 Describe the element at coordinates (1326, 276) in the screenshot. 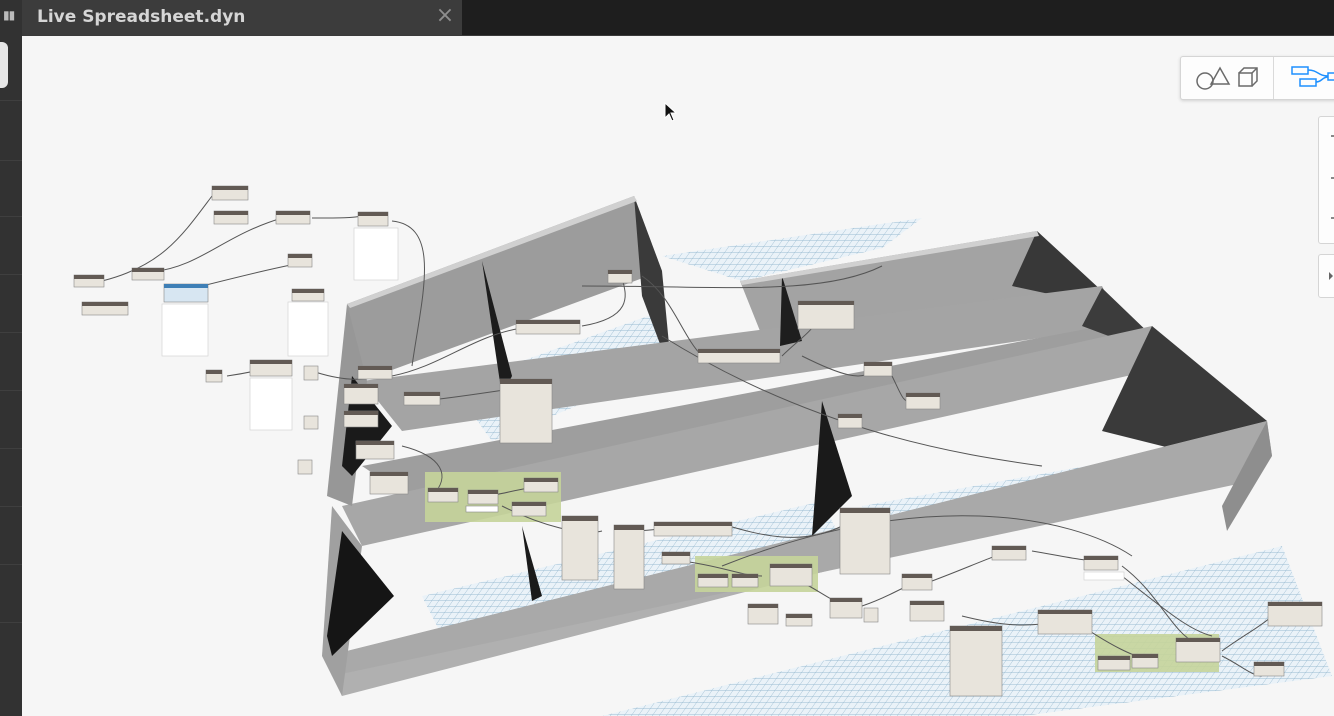

I see `pan-button` at that location.